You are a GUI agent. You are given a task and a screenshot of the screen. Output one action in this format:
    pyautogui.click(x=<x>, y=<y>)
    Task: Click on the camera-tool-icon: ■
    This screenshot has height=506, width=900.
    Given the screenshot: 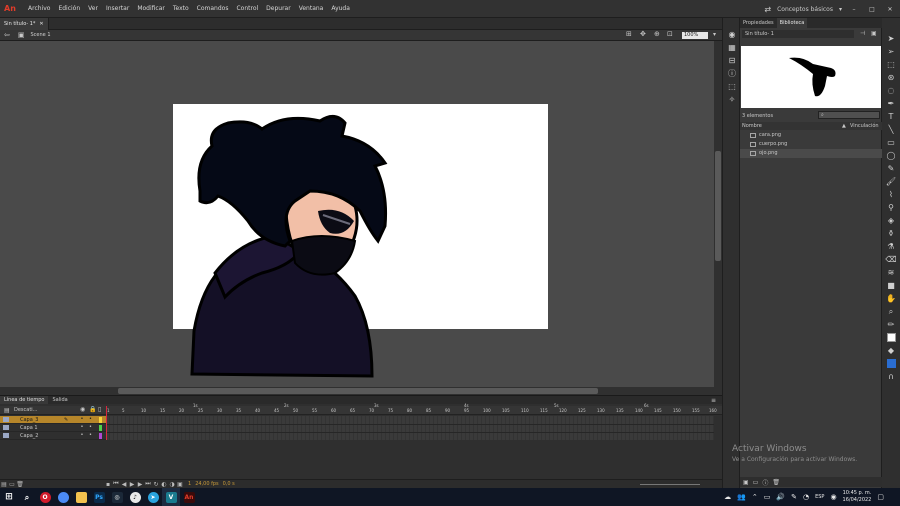 What is the action you would take?
    pyautogui.click(x=891, y=285)
    